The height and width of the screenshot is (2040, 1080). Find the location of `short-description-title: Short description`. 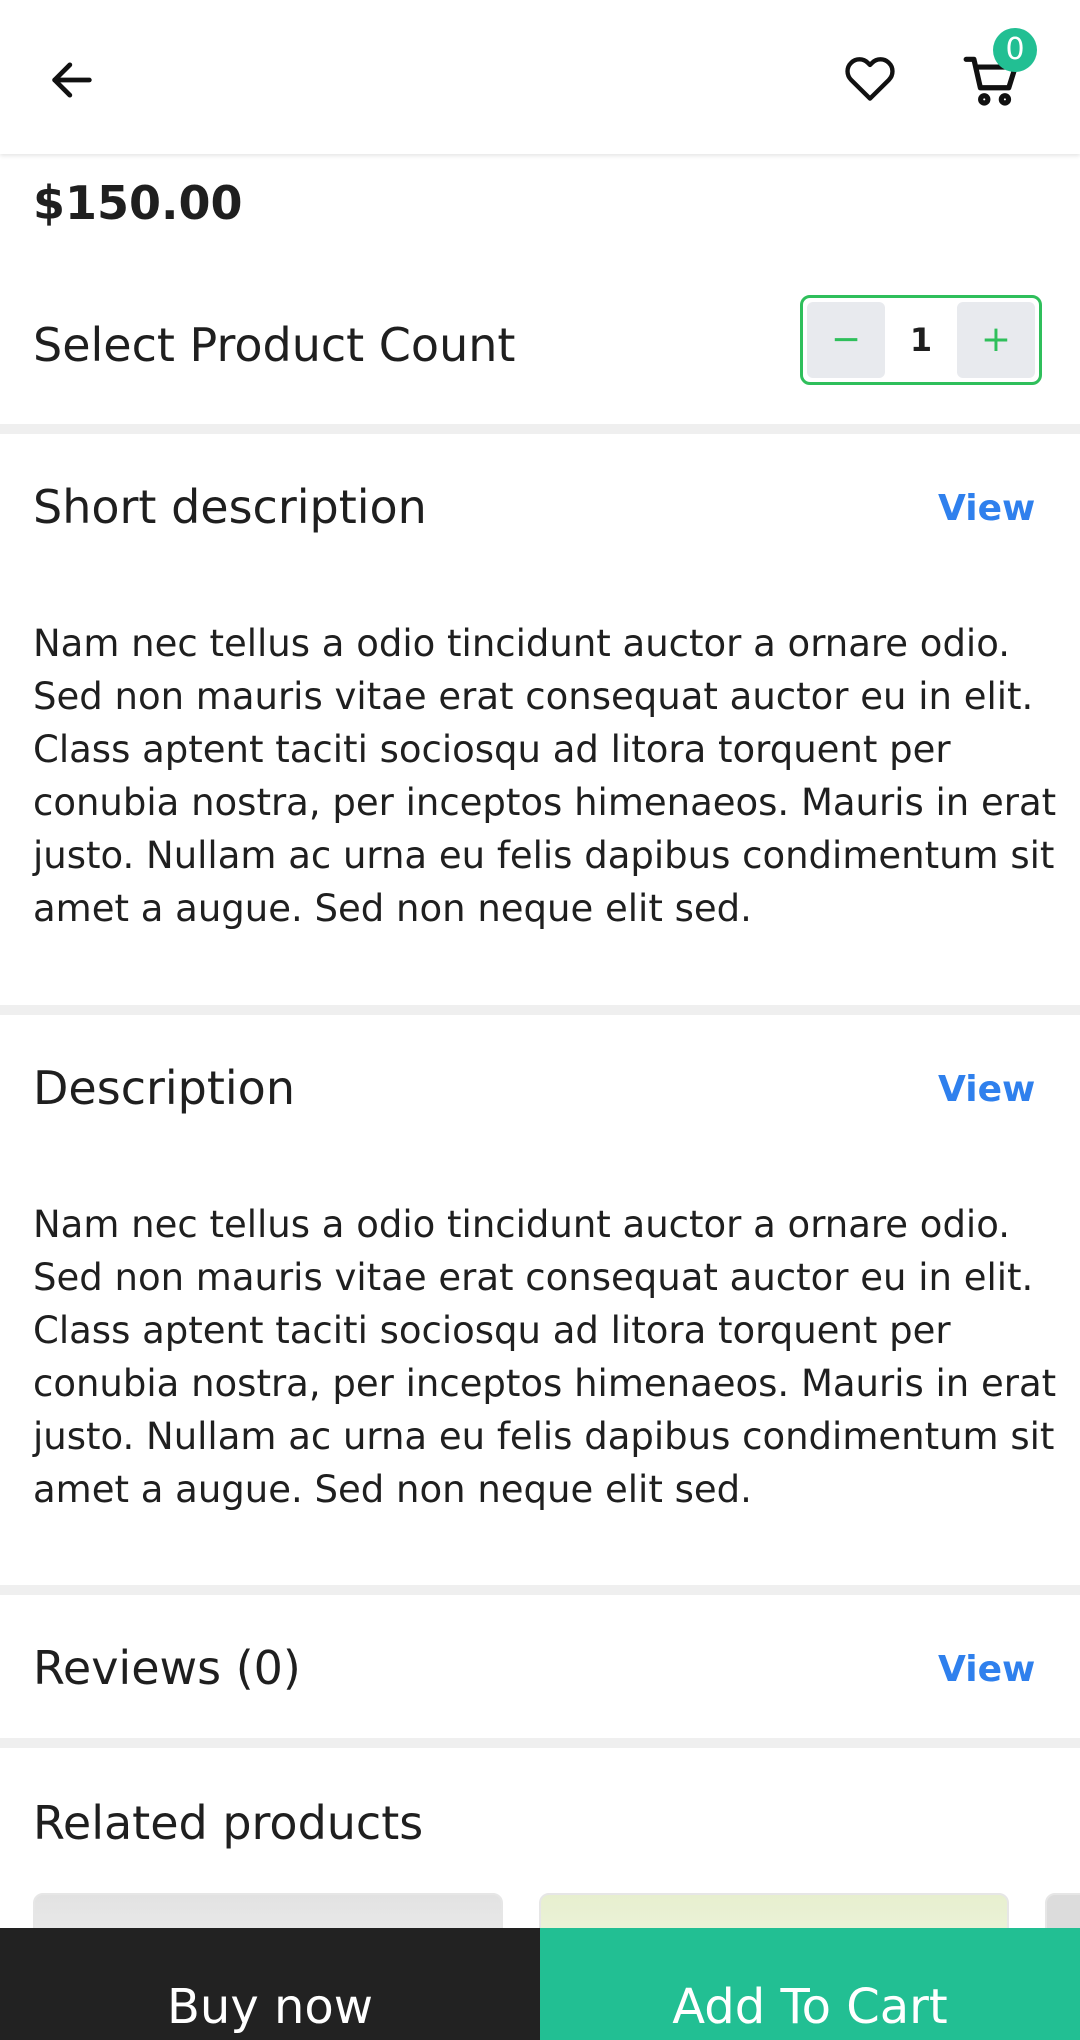

short-description-title: Short description is located at coordinates (230, 507).